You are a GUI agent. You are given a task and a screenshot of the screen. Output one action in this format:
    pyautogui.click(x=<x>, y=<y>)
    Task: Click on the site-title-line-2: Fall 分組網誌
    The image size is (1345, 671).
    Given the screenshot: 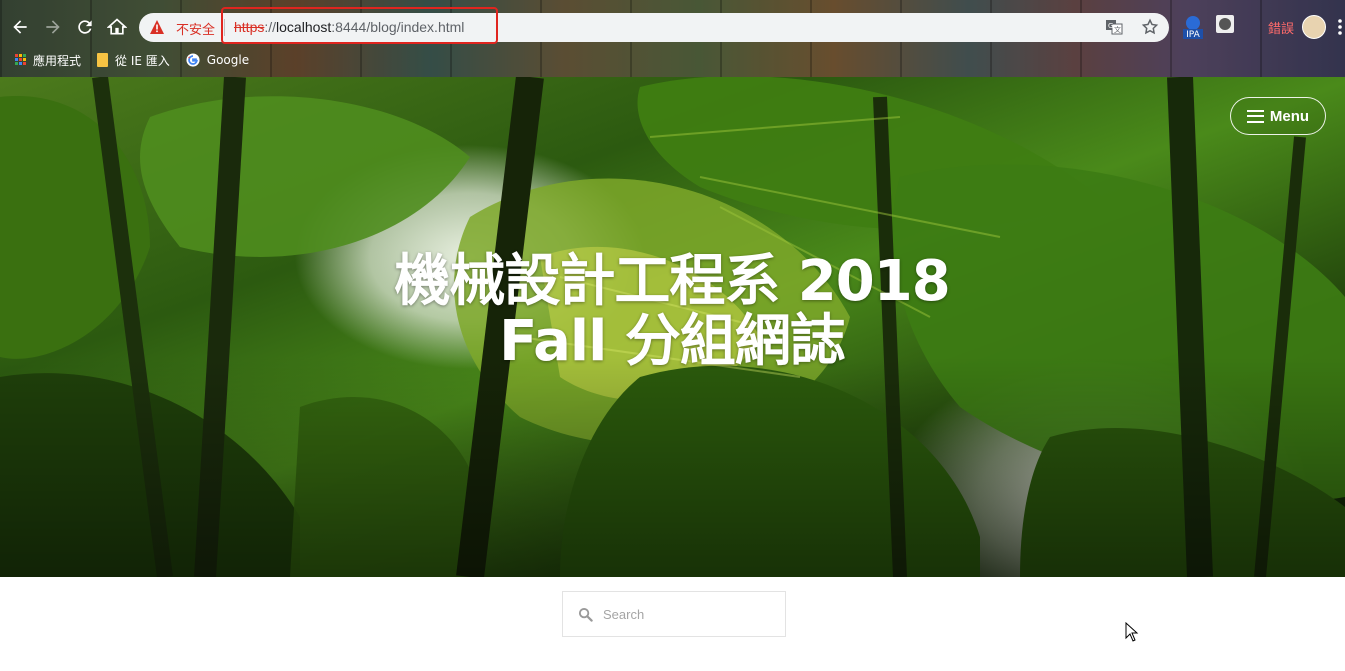 What is the action you would take?
    pyautogui.click(x=672, y=341)
    